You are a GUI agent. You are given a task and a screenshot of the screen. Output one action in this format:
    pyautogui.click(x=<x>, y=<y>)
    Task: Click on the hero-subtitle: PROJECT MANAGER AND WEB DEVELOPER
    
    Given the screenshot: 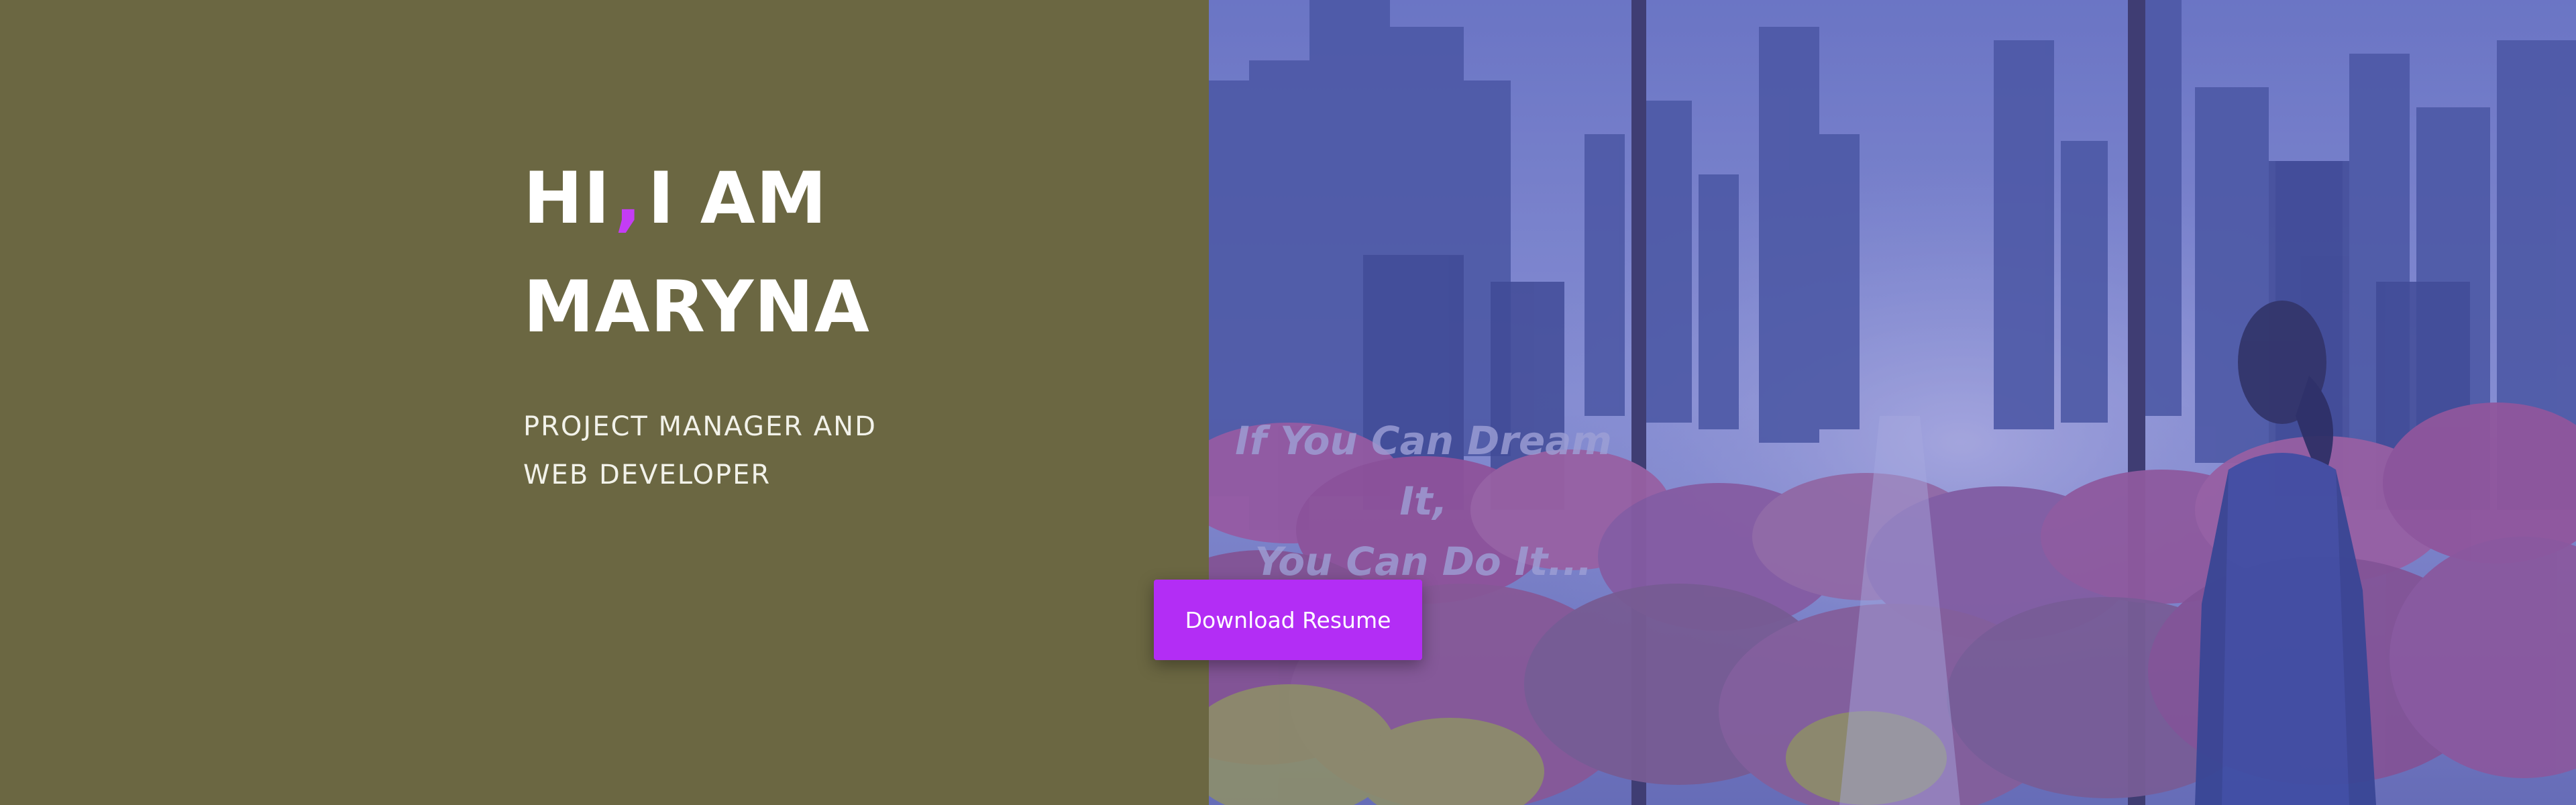 What is the action you would take?
    pyautogui.click(x=700, y=450)
    